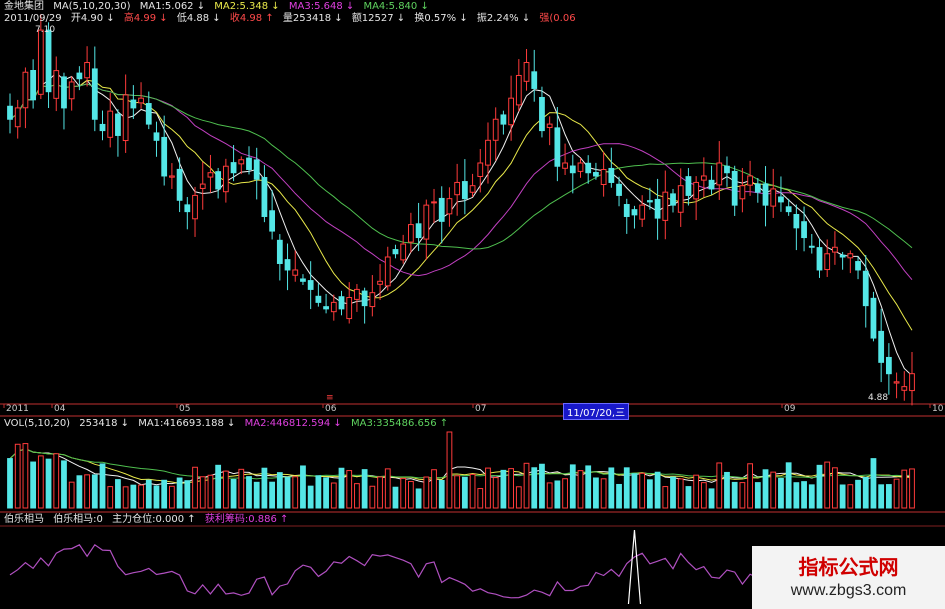 This screenshot has width=945, height=609. I want to click on ma4-value: MA4:5.840 ↓, so click(396, 6).